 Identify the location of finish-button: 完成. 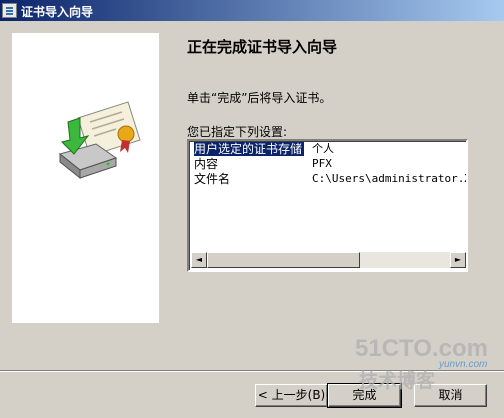
(364, 395).